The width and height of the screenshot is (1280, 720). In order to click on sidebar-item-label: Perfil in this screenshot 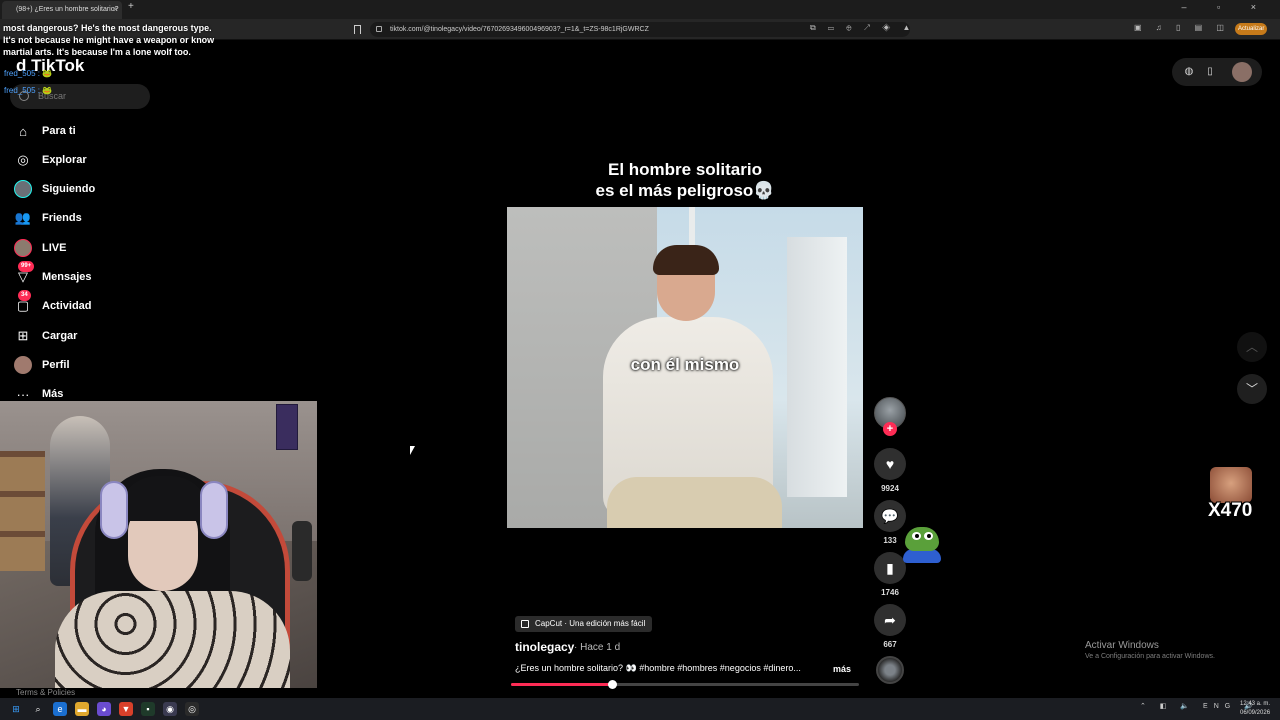, I will do `click(56, 365)`.